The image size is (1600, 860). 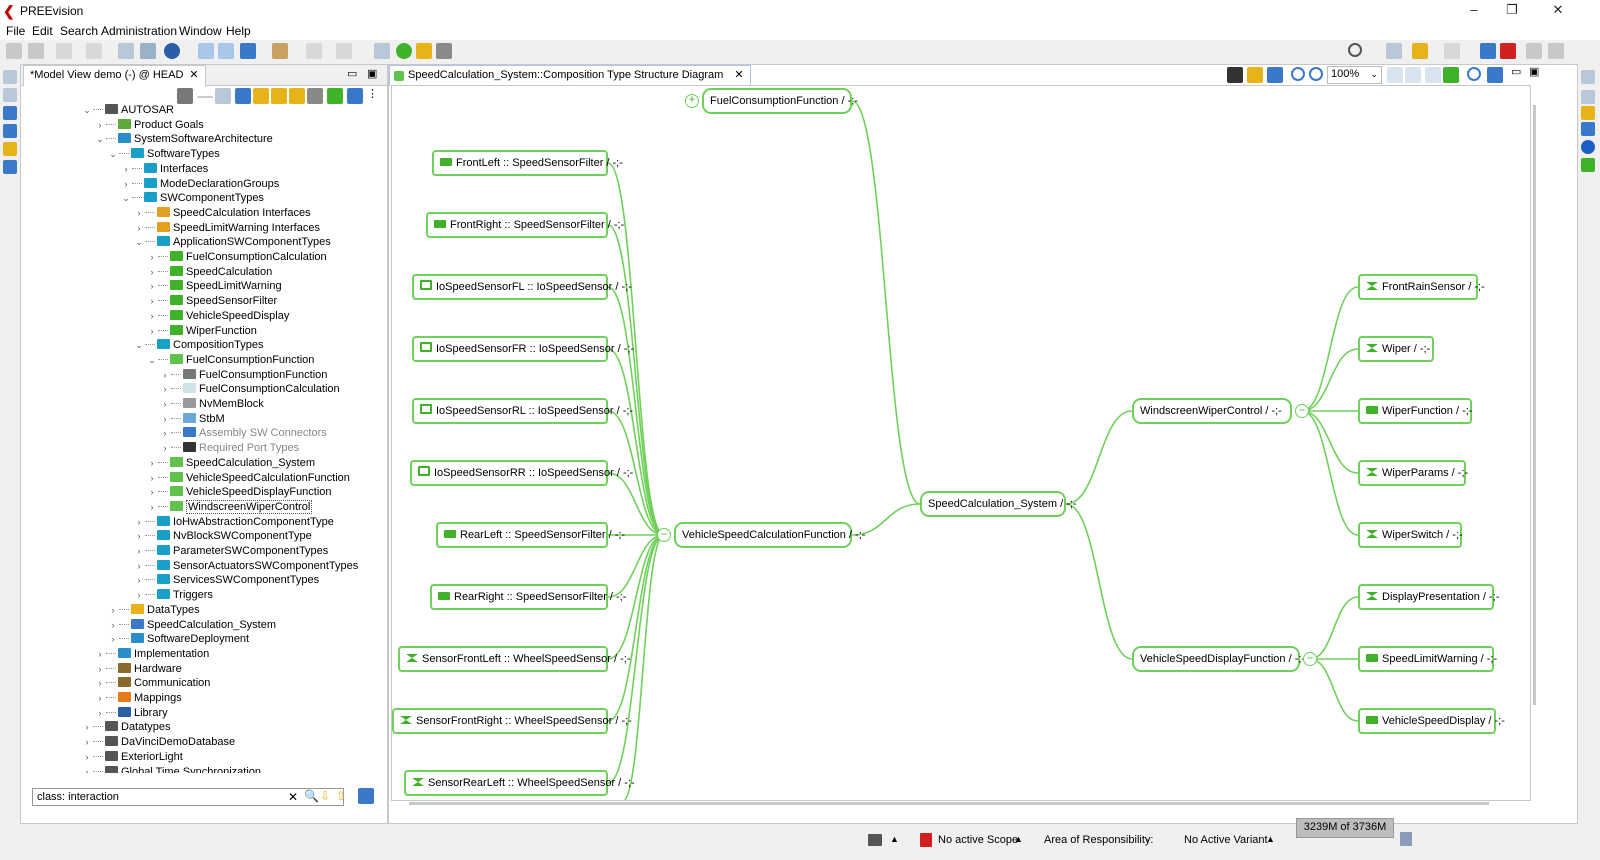 I want to click on tree-item: › Assembly SW Connectors, so click(x=243, y=433).